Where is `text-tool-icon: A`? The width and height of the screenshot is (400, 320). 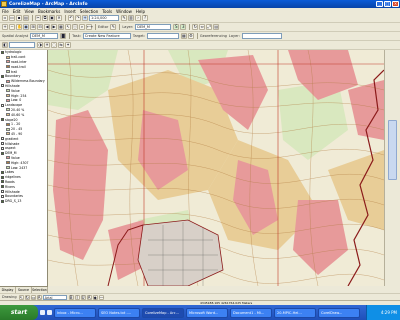 text-tool-icon: A is located at coordinates (39, 297).